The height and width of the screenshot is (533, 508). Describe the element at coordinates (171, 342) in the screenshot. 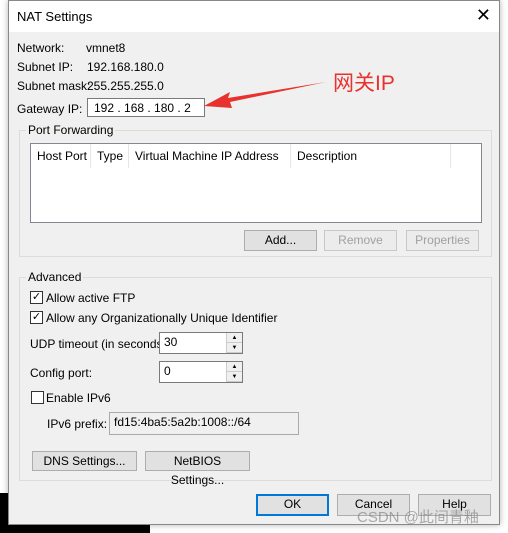

I see `udp-timeout-value: 30` at that location.